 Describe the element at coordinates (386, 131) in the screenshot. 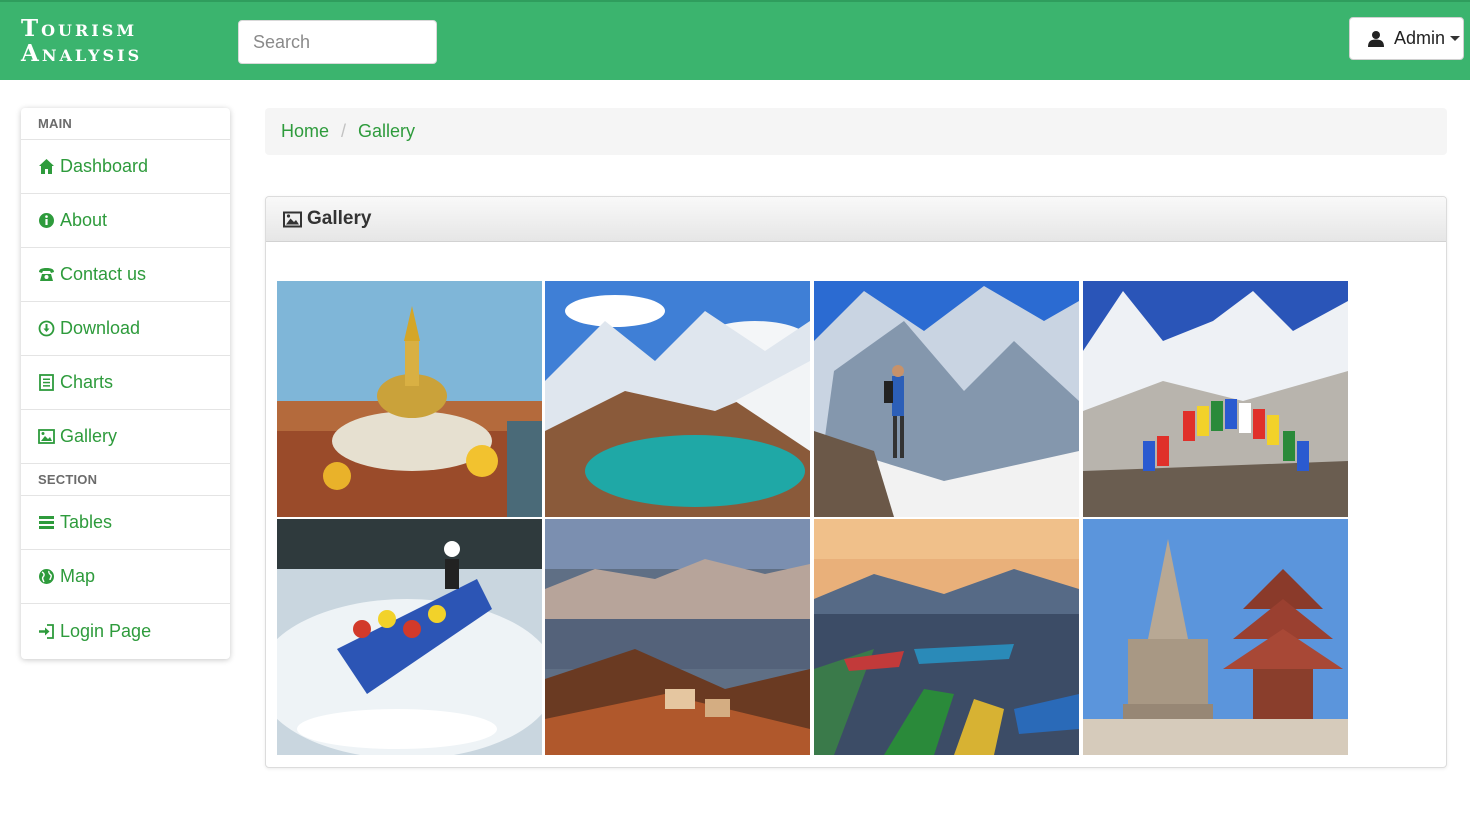

I see `breadcrumb-gallery-link: Gallery` at that location.